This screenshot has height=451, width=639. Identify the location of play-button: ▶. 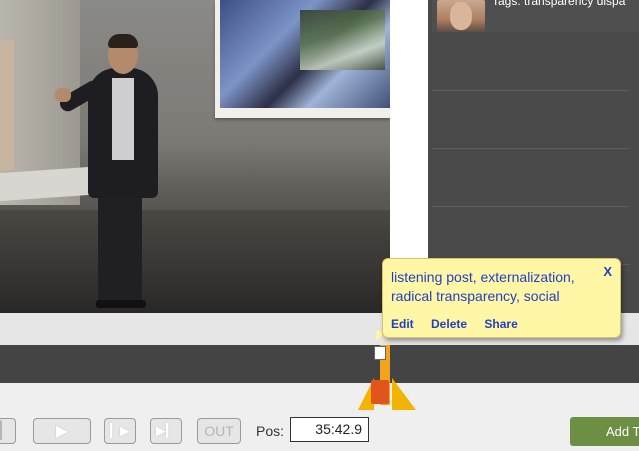
(62, 431).